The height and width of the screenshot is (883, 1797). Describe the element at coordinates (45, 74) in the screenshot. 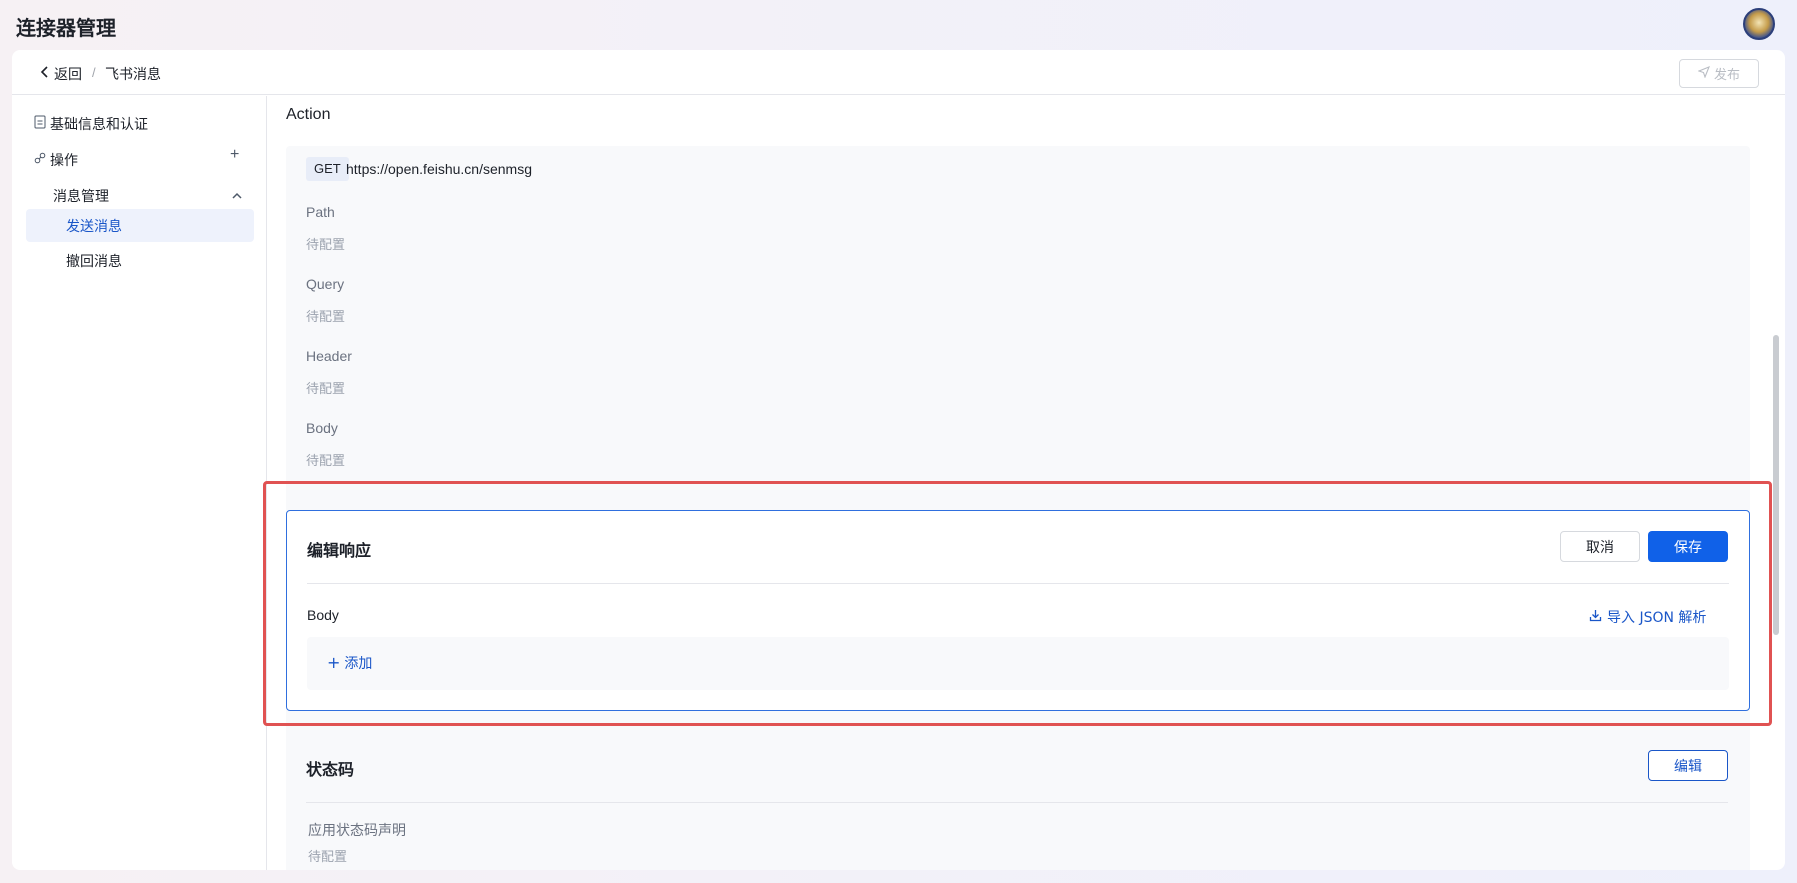

I see `chevron-left-icon` at that location.